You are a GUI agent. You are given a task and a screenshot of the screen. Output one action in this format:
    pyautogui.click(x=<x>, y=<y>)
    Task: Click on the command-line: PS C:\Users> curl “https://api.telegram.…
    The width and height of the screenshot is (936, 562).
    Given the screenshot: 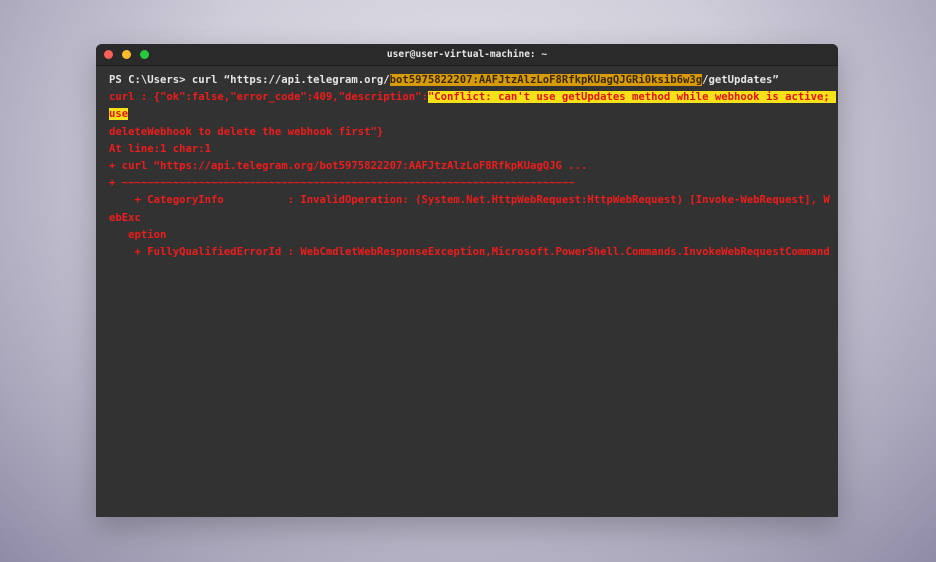 What is the action you would take?
    pyautogui.click(x=469, y=80)
    